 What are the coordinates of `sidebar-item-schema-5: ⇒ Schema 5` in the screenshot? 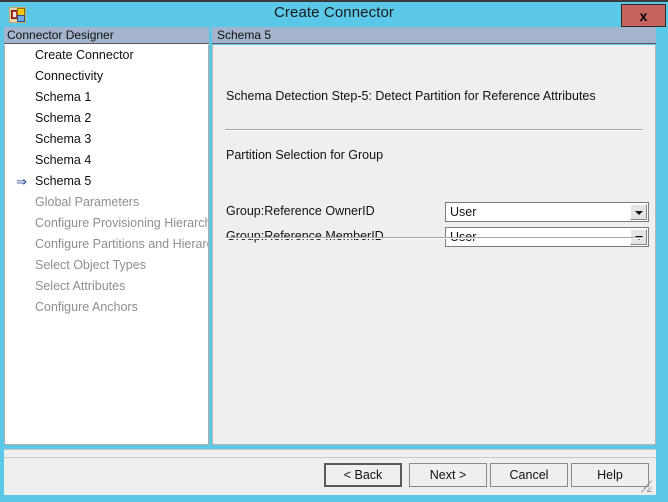 It's located at (106, 181).